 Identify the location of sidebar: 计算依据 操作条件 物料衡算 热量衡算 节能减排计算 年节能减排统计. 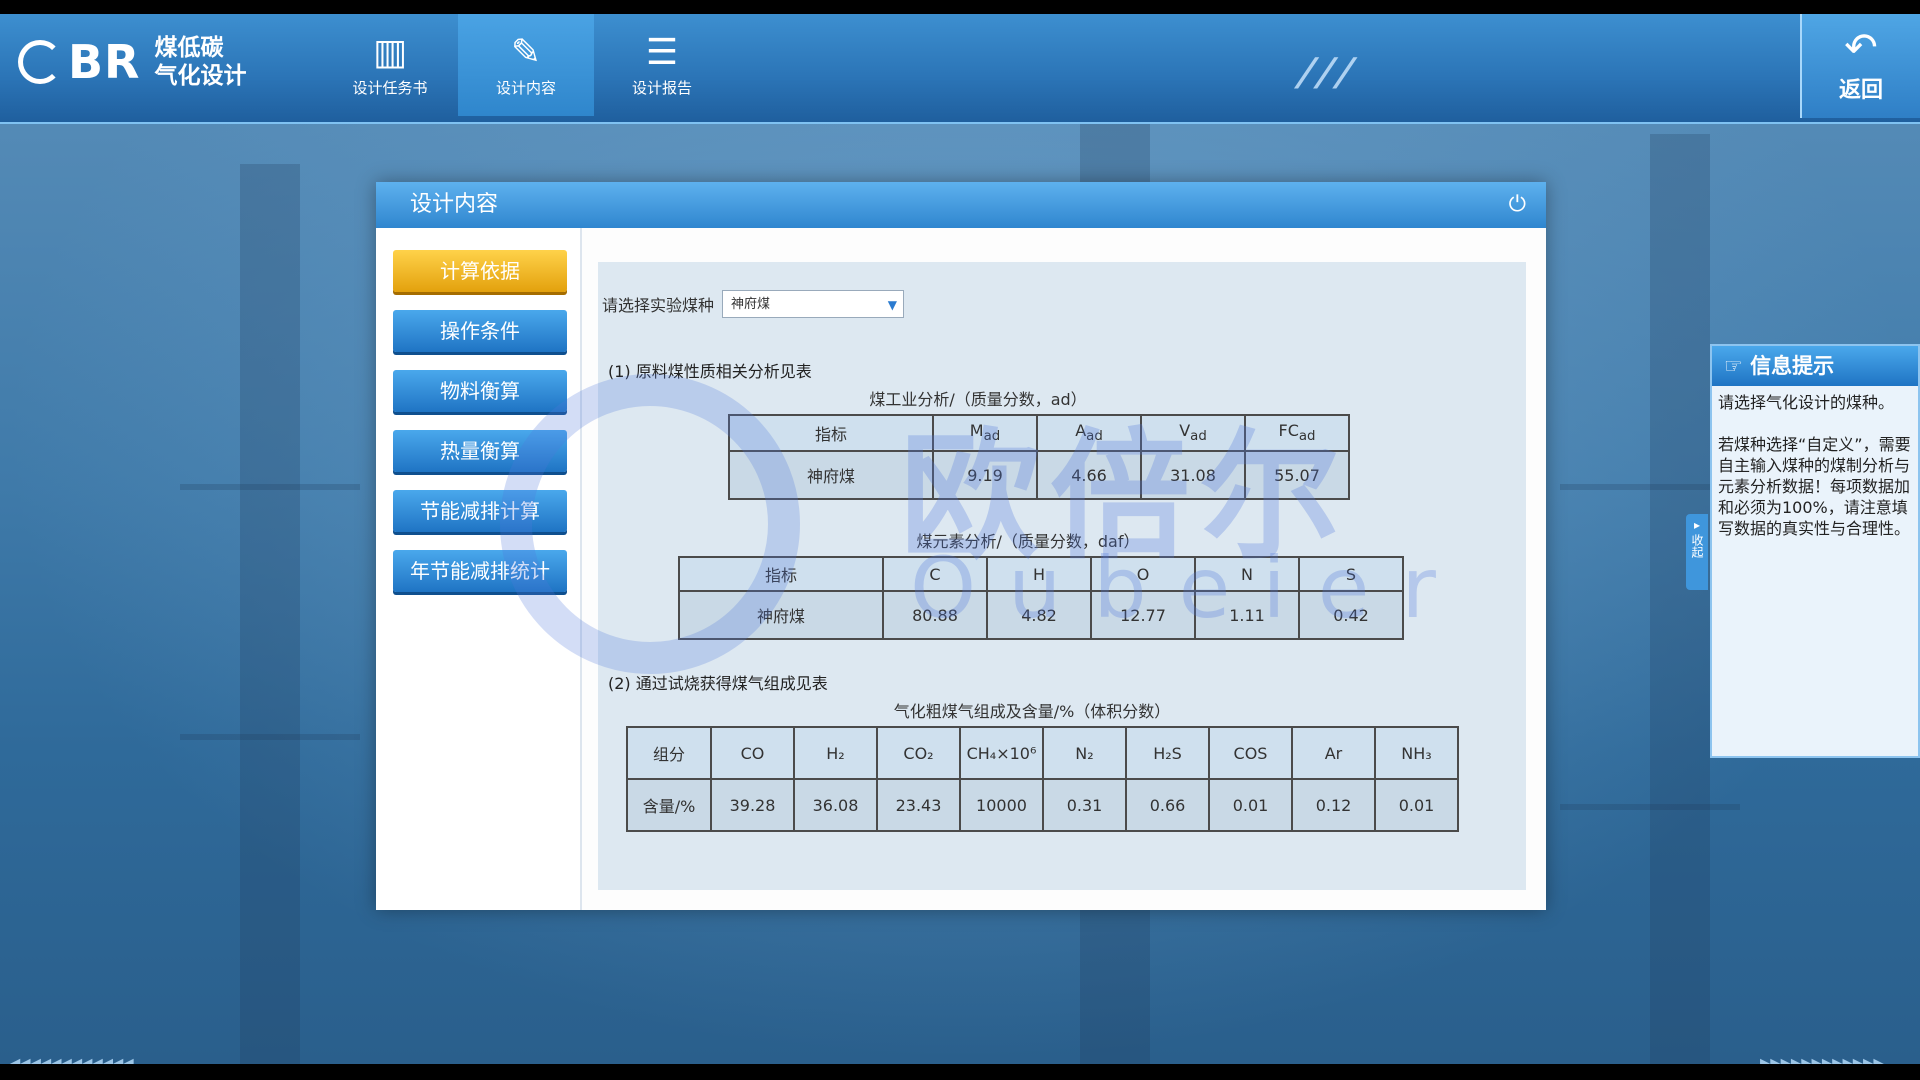
(479, 569).